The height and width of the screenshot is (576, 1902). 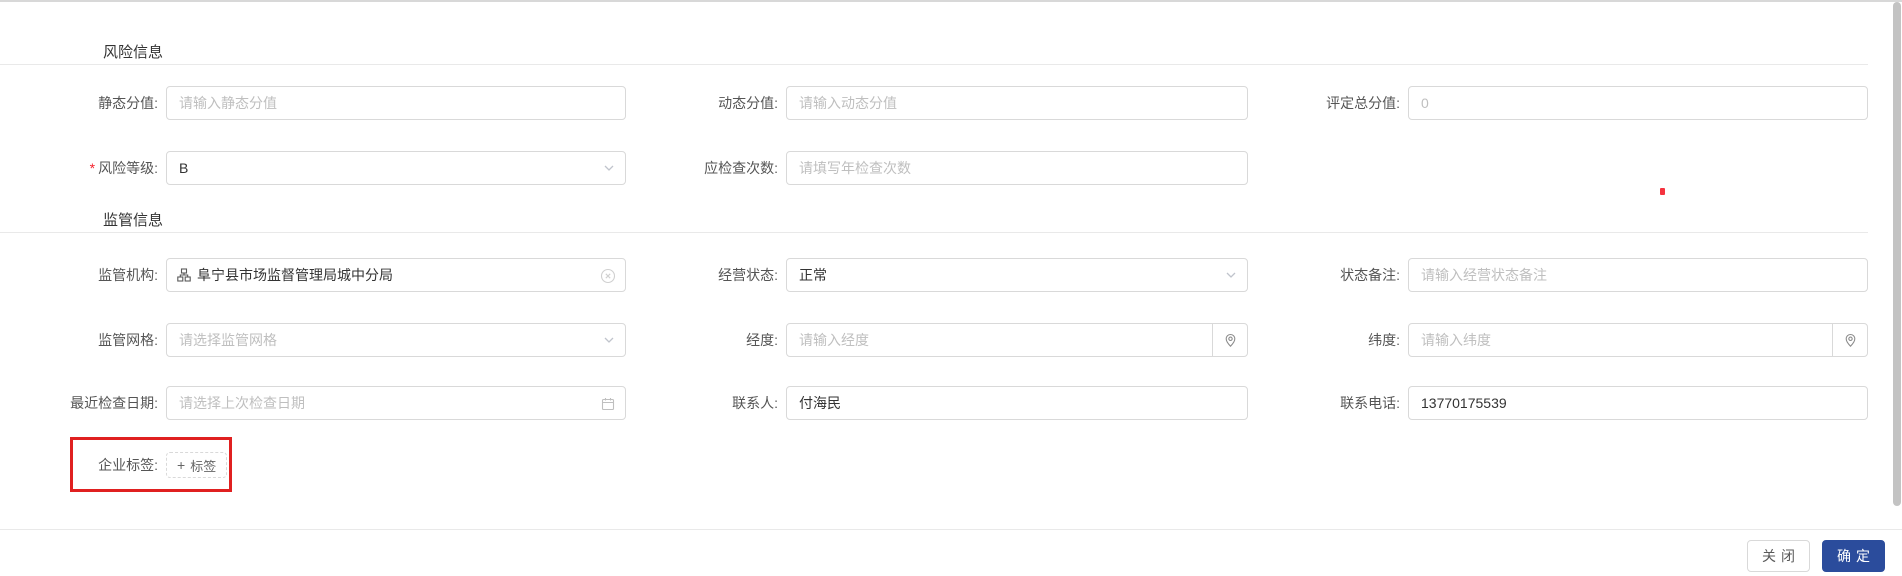 I want to click on static-score-input-wrap, so click(x=396, y=103).